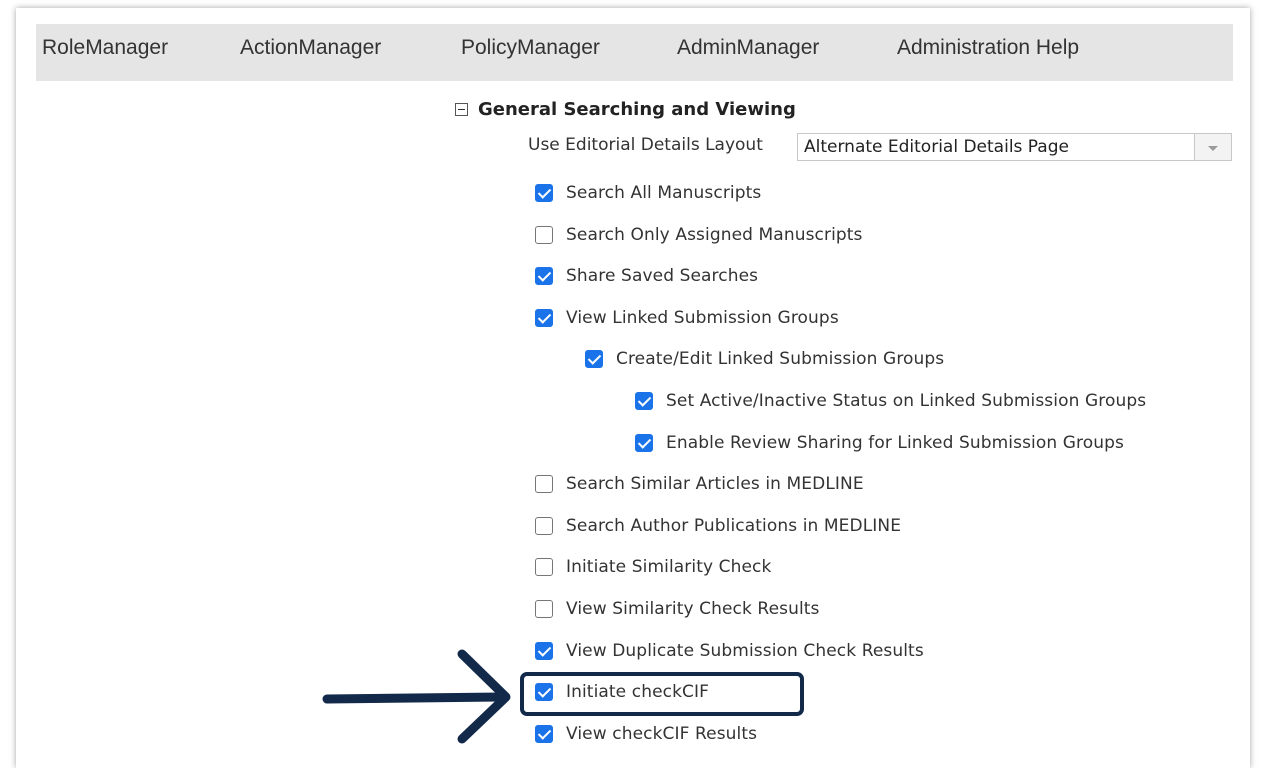 This screenshot has height=768, width=1261. I want to click on arrow-annotation, so click(416, 696).